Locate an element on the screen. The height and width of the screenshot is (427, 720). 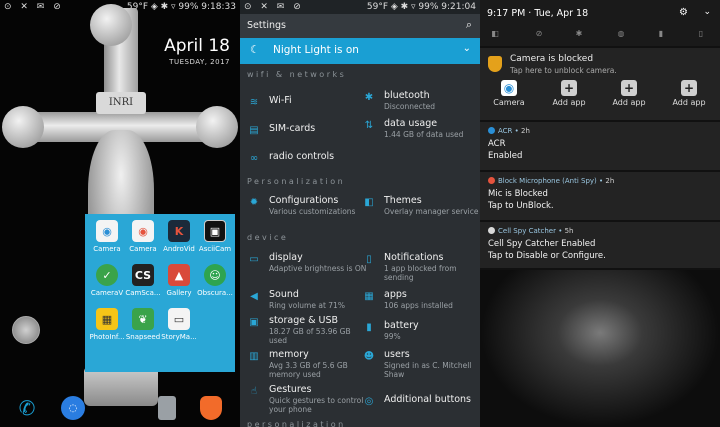
folder-app-gallery: ▲ Gallery is located at coordinates (179, 280).